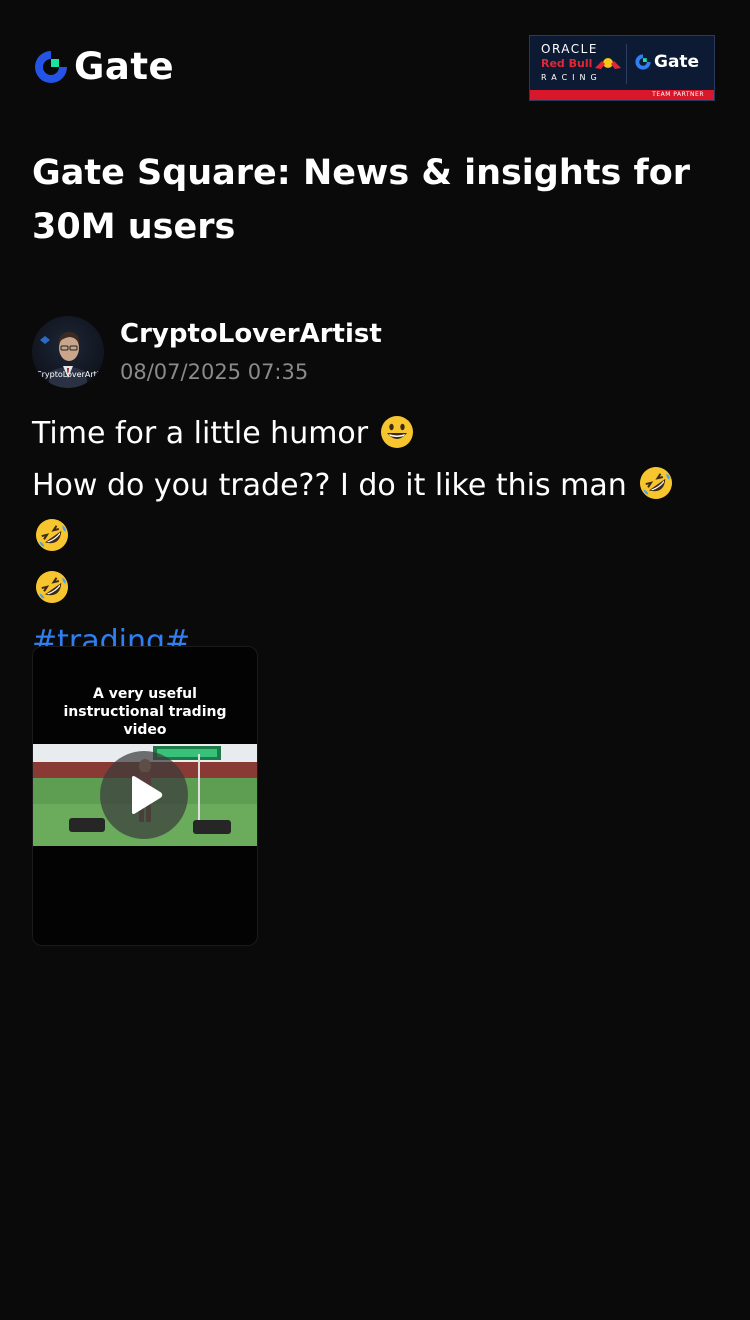 Image resolution: width=750 pixels, height=1320 pixels. Describe the element at coordinates (569, 49) in the screenshot. I see `oracle-wordmark: ORACLE` at that location.